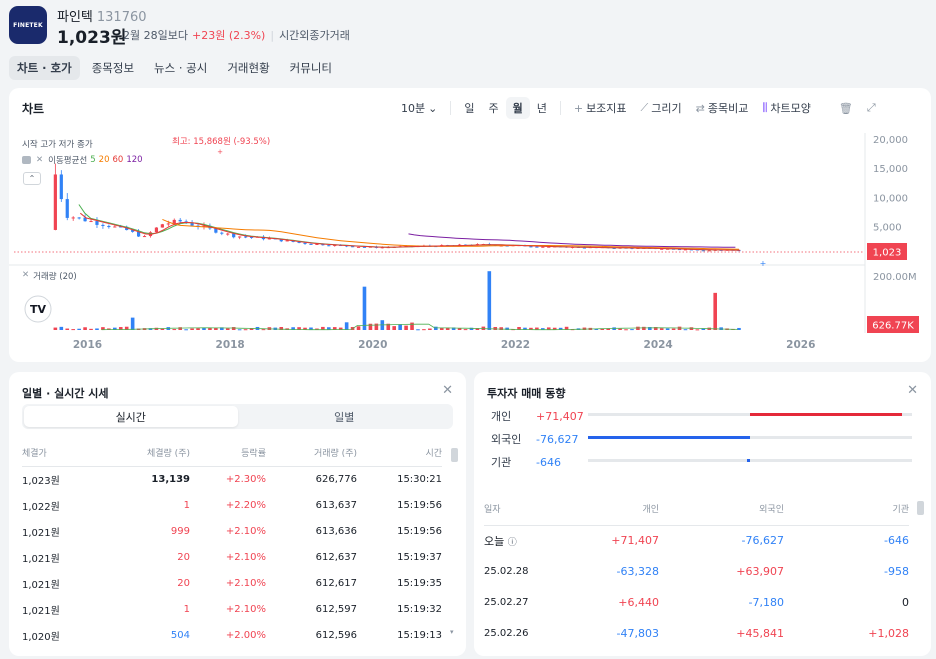 This screenshot has width=936, height=659. Describe the element at coordinates (661, 108) in the screenshot. I see `draw-button: ⟋ 그리기` at that location.